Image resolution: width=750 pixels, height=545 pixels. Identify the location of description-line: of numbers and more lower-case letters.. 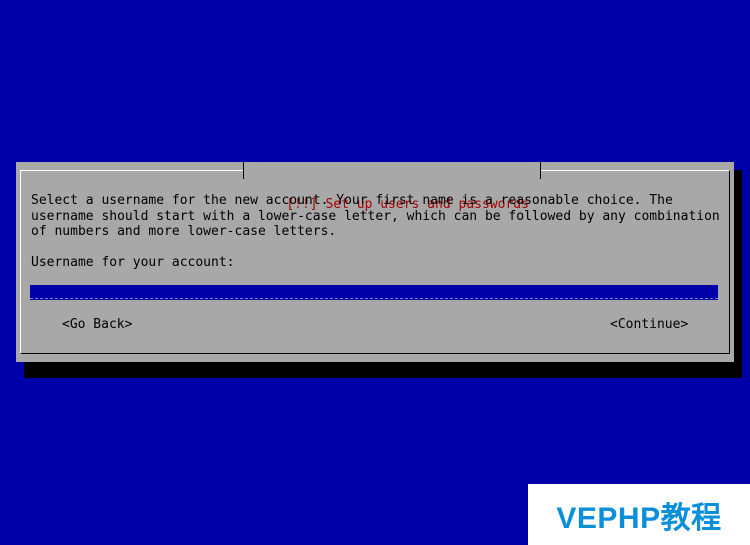
(184, 231).